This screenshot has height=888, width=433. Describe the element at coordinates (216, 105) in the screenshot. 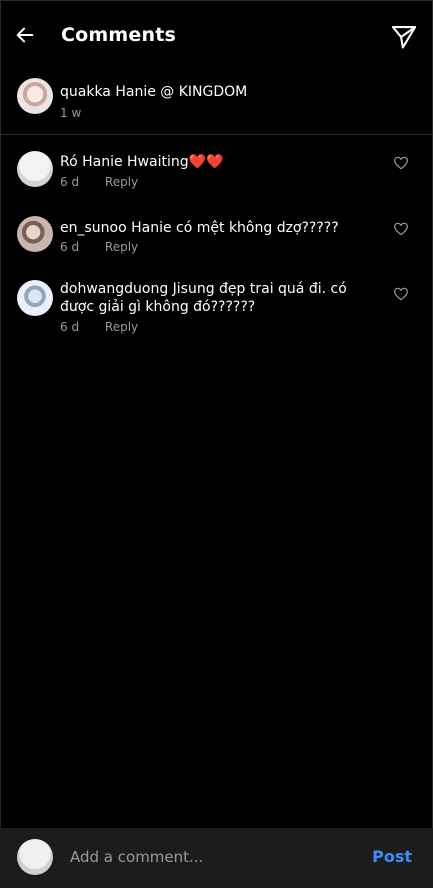

I see `post-caption: quakka Hanie @ KINGDOM 1 w` at that location.